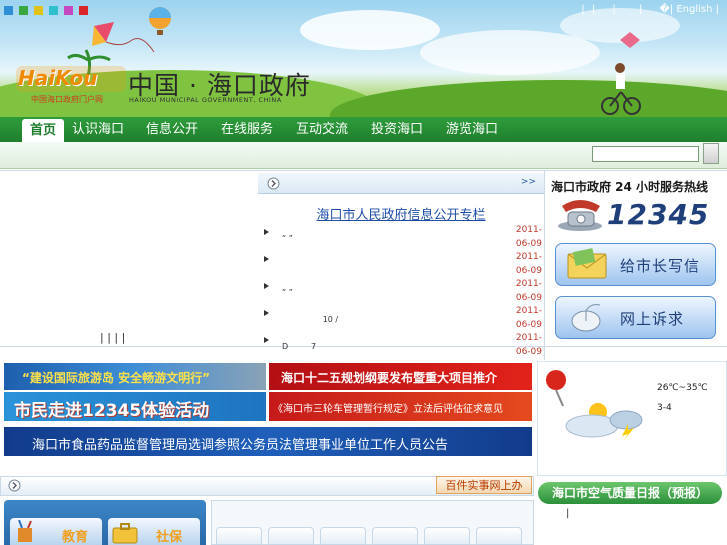 The image size is (727, 545). Describe the element at coordinates (472, 129) in the screenshot. I see `nav-item-tourism: 游览海口` at that location.